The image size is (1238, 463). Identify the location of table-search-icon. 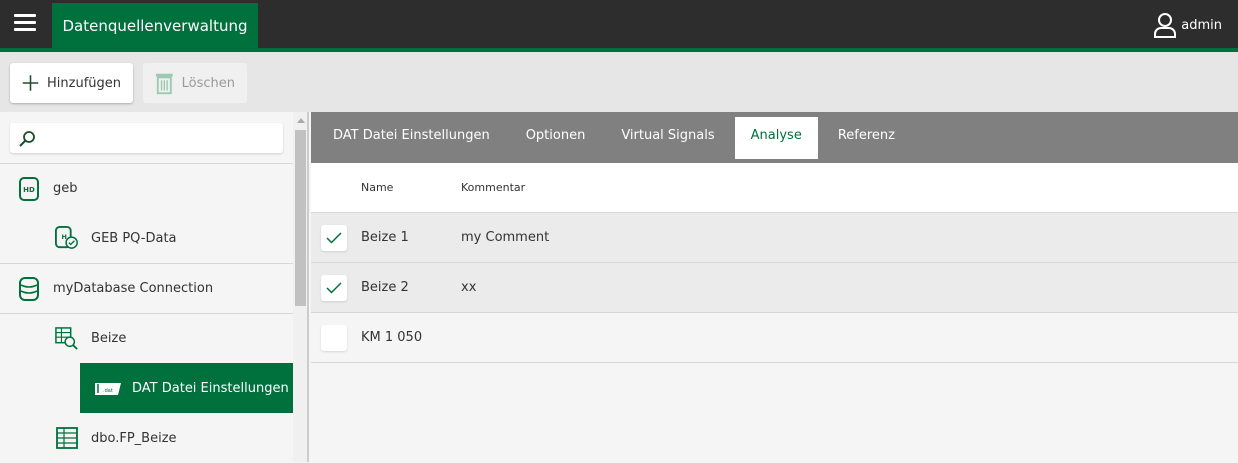
(67, 338).